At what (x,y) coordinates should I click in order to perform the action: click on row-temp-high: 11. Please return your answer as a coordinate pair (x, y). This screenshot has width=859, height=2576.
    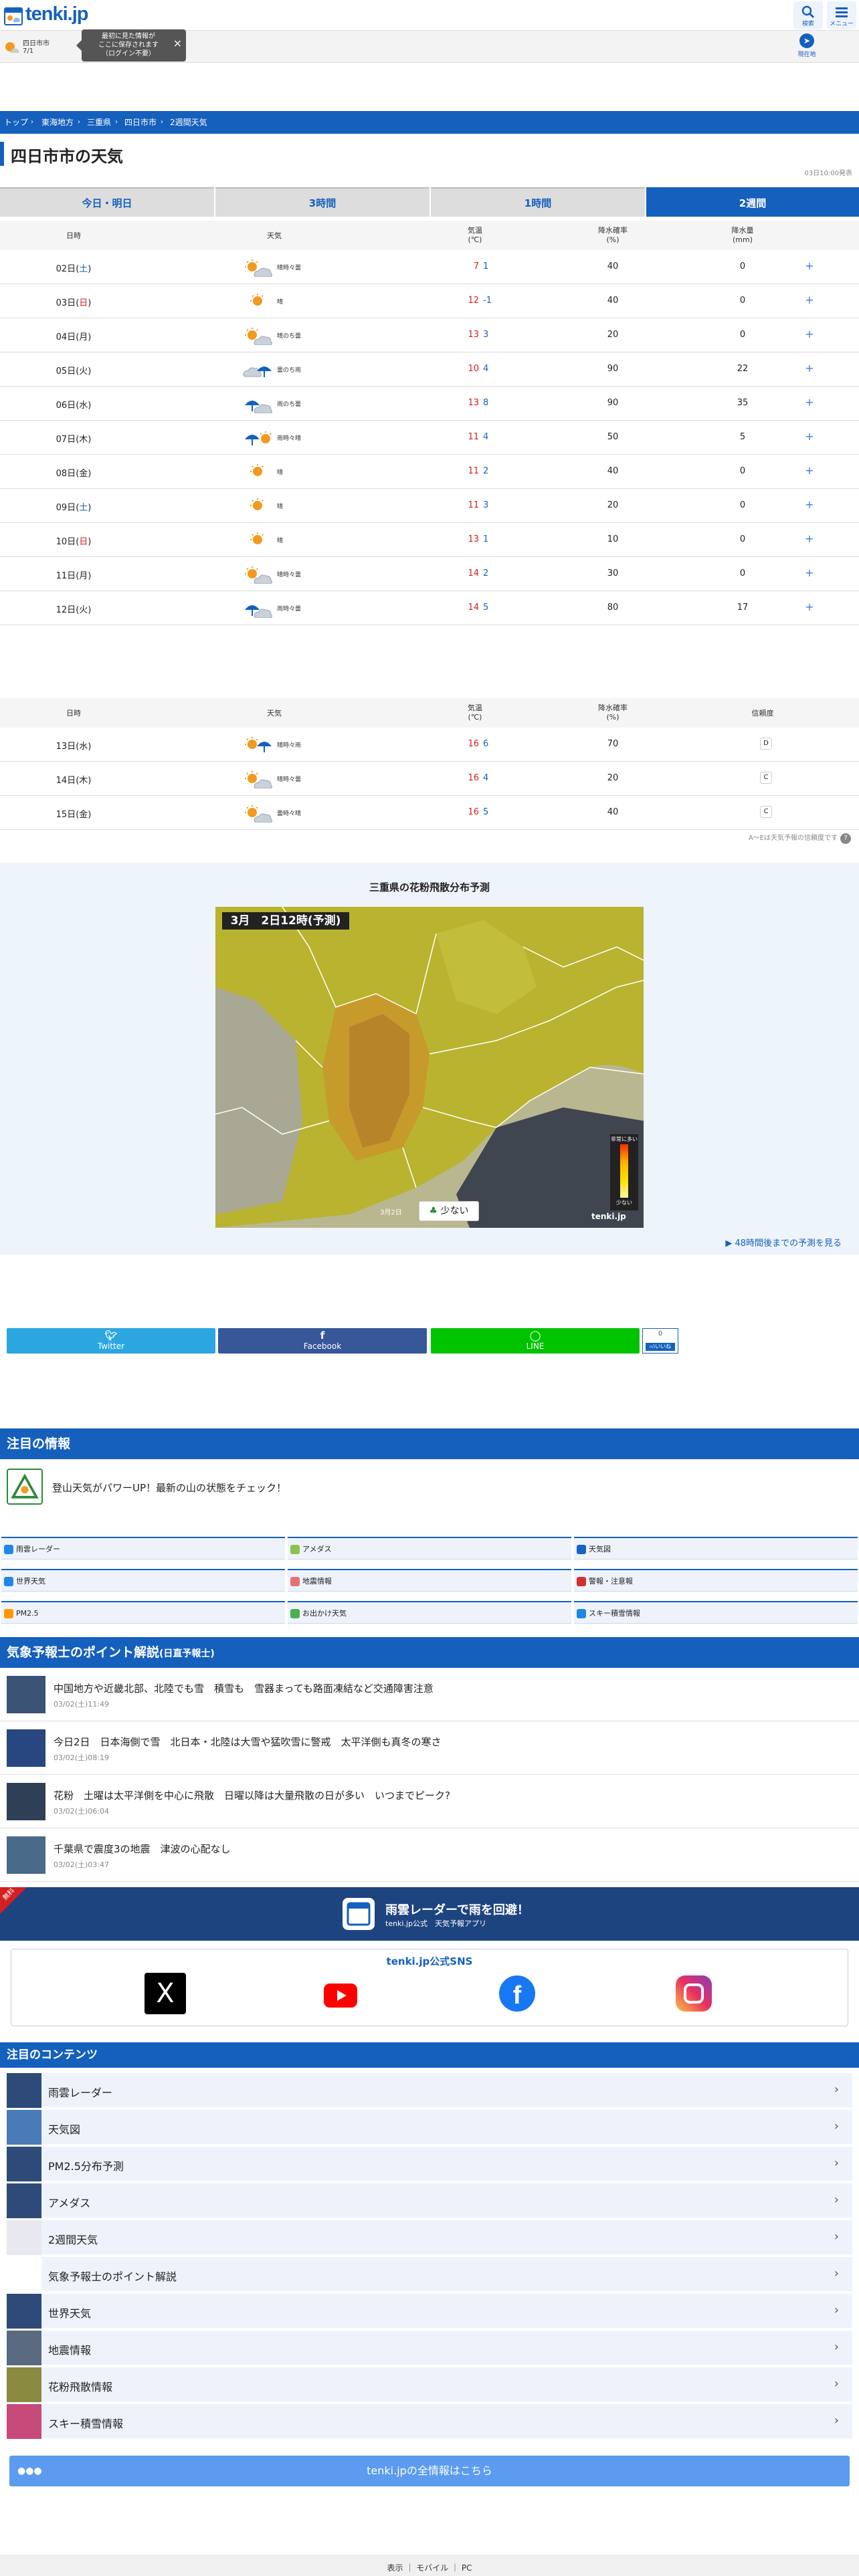
    Looking at the image, I should click on (473, 505).